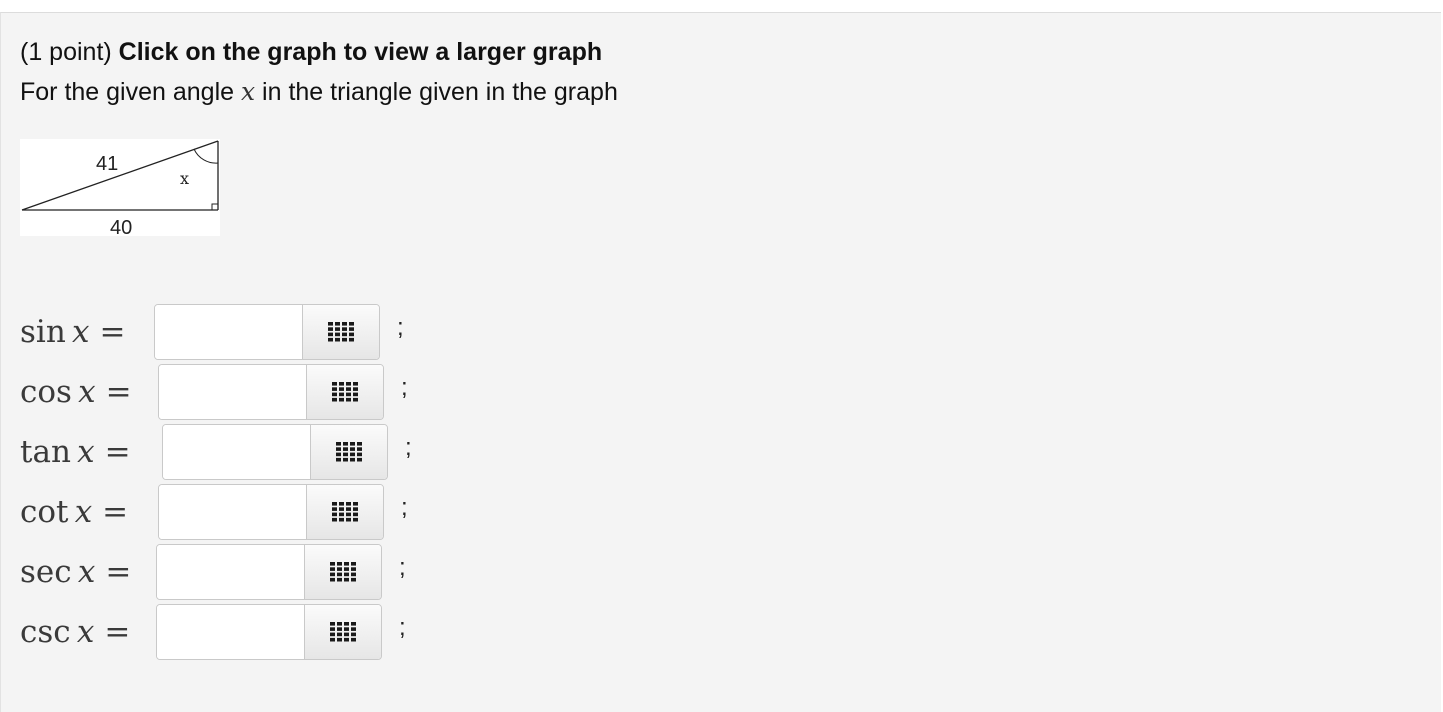 This screenshot has width=1443, height=712. What do you see at coordinates (75, 572) in the screenshot?
I see `sec-label: sec x =` at bounding box center [75, 572].